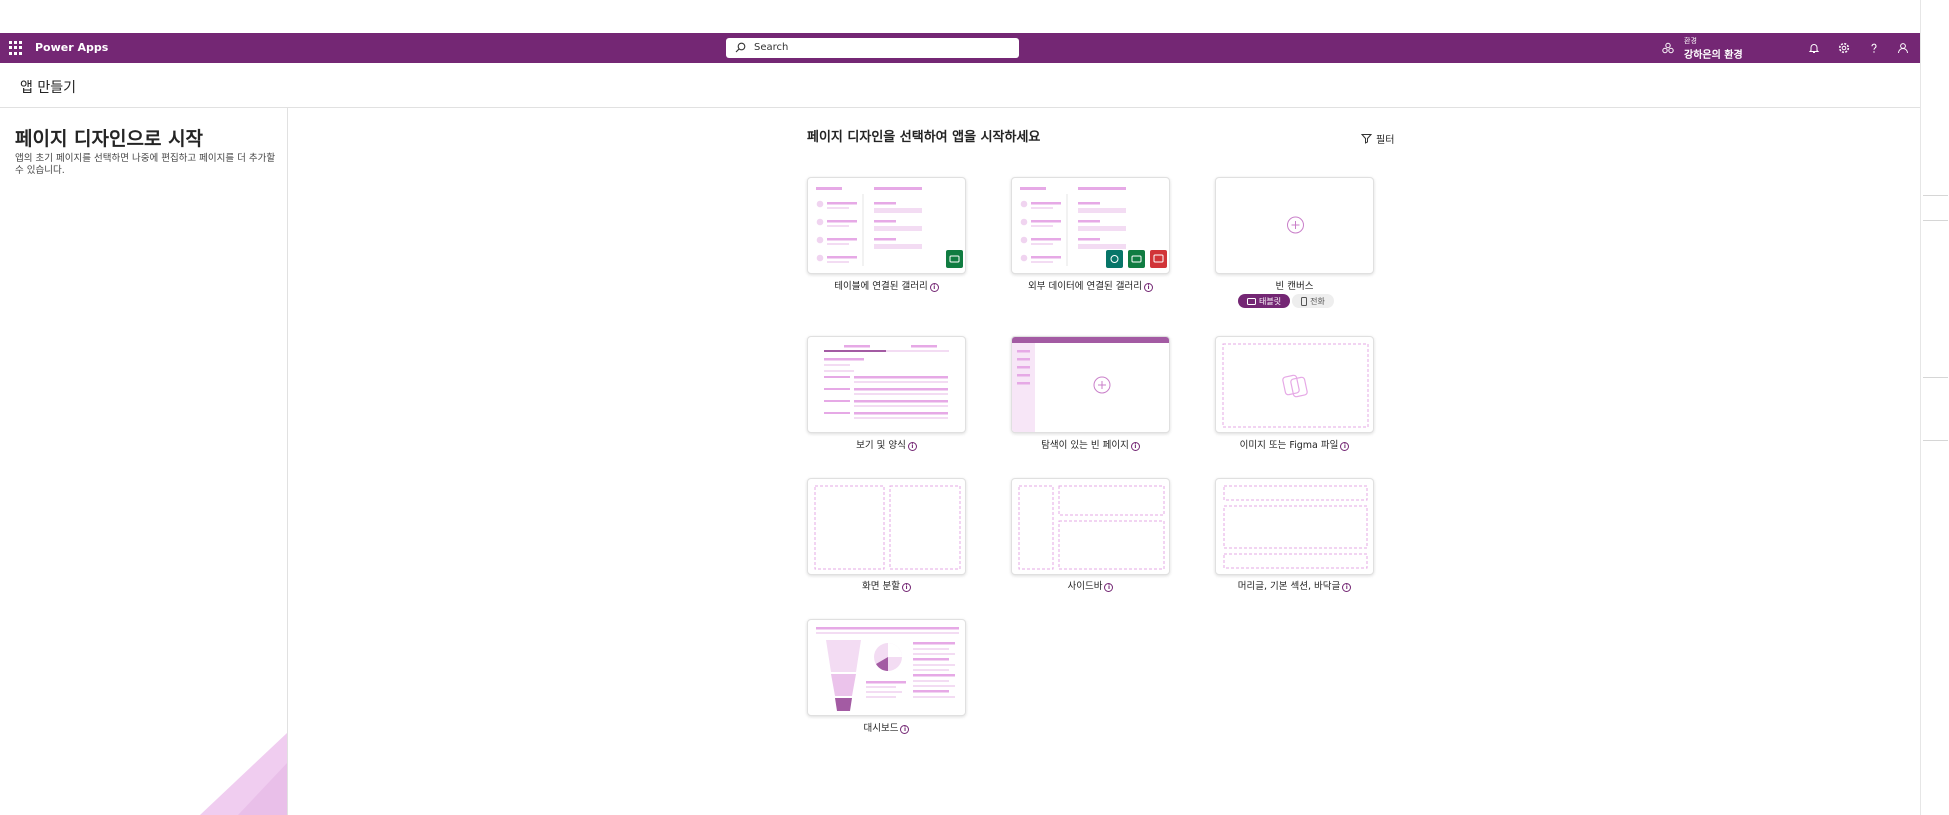 The width and height of the screenshot is (1949, 815). What do you see at coordinates (1903, 48) in the screenshot?
I see `account-icon` at bounding box center [1903, 48].